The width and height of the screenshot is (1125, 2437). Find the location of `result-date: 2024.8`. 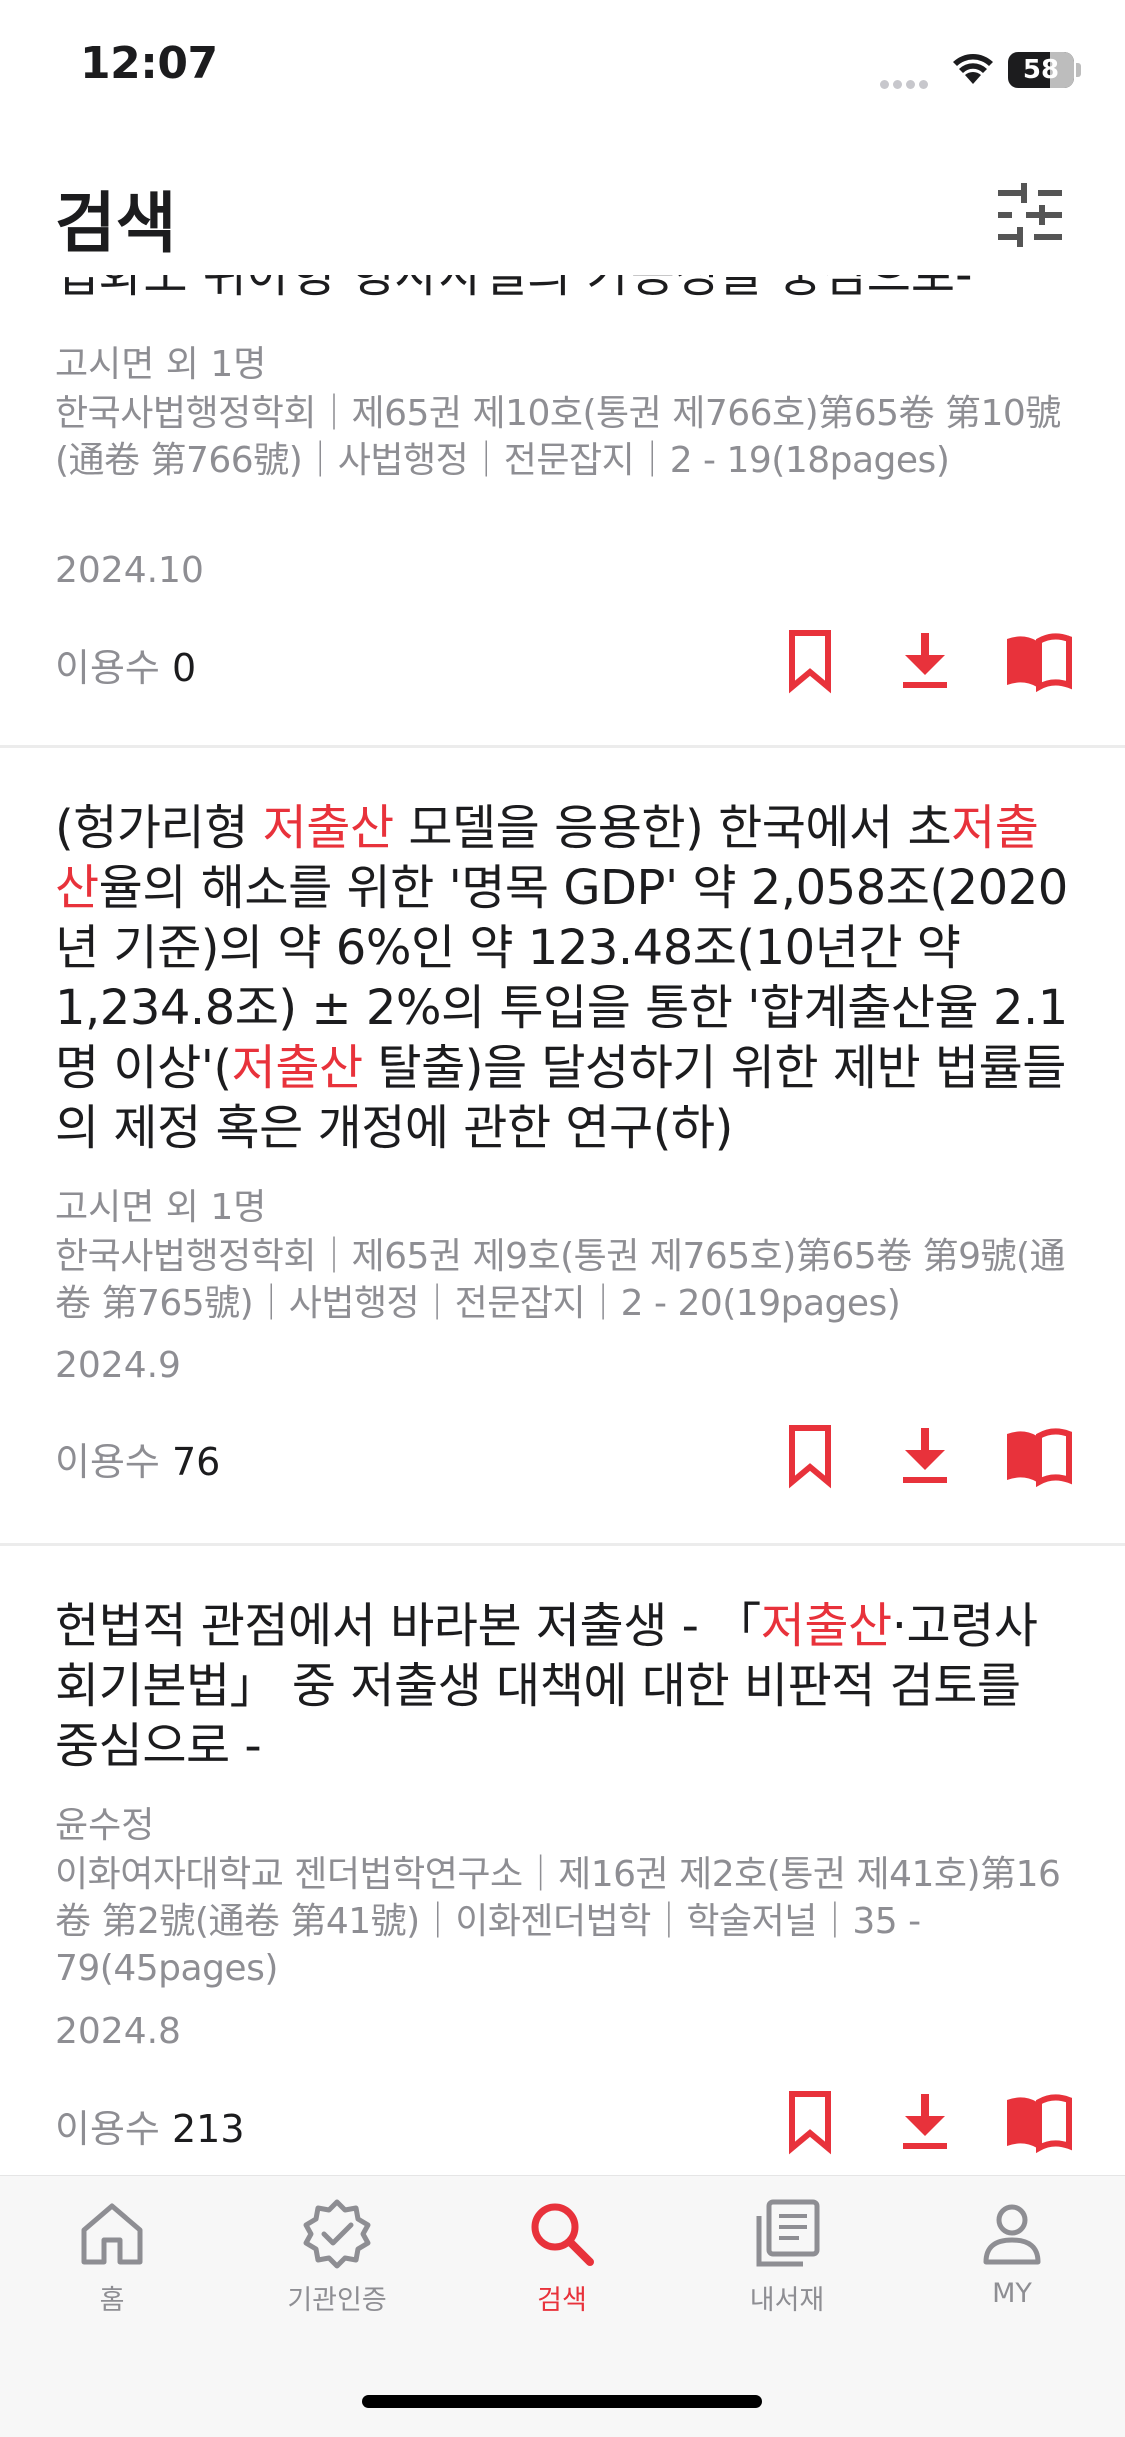

result-date: 2024.8 is located at coordinates (118, 2031).